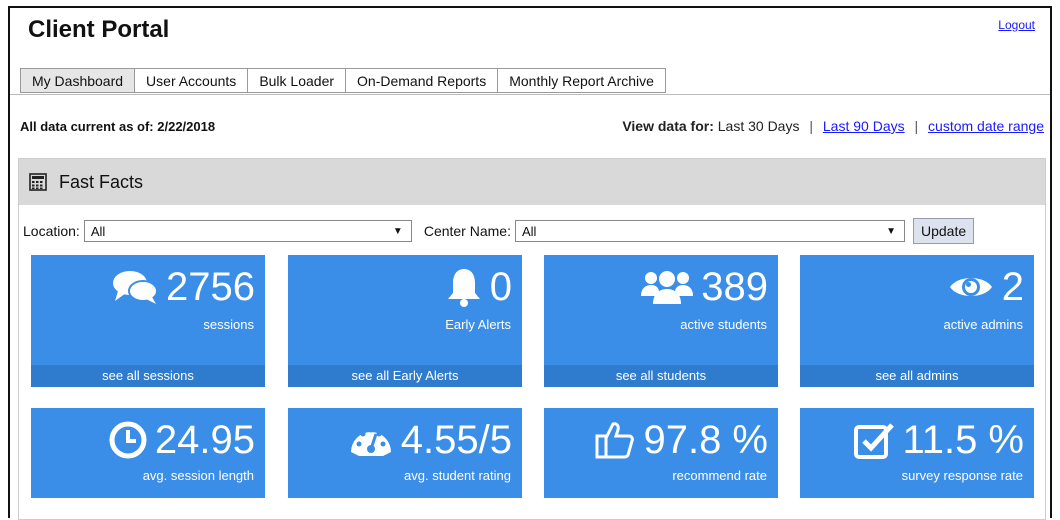  I want to click on tab-bulk-loader: Bulk Loader, so click(297, 80).